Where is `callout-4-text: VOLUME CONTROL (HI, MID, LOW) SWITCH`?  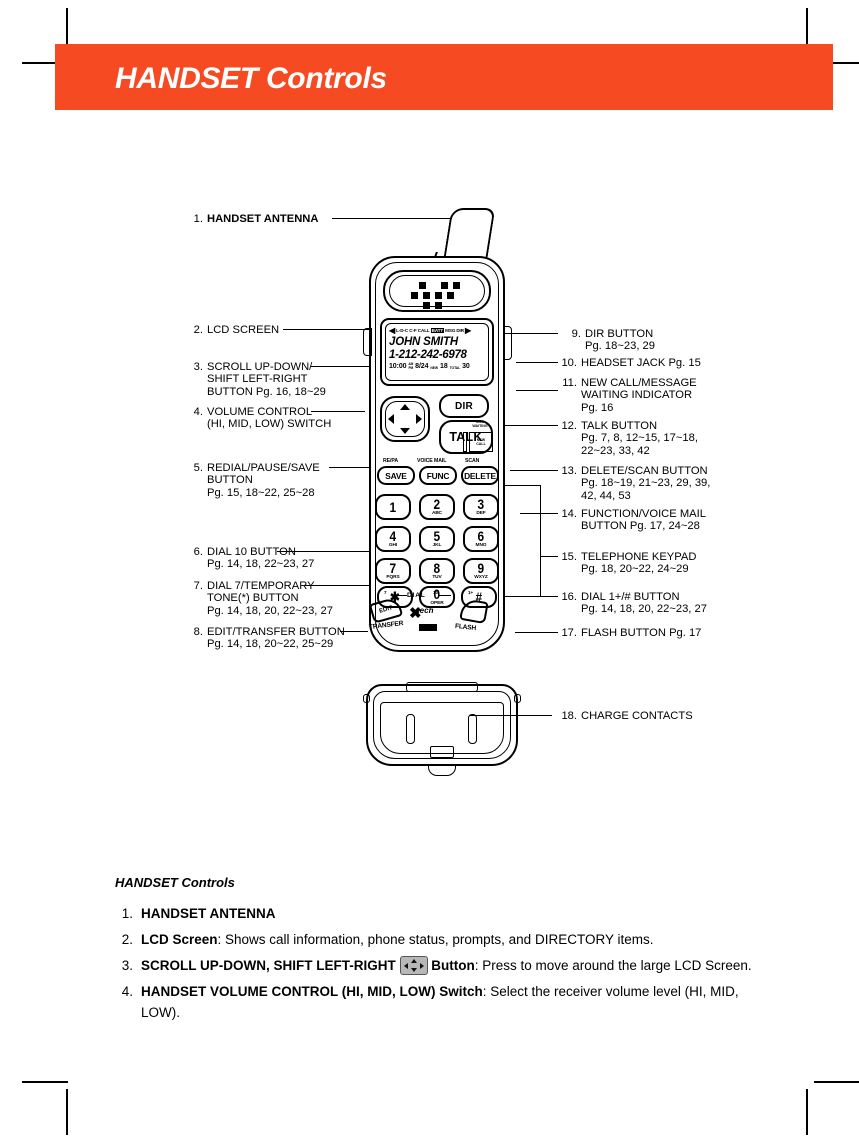
callout-4-text: VOLUME CONTROL (HI, MID, LOW) SWITCH is located at coordinates (269, 418).